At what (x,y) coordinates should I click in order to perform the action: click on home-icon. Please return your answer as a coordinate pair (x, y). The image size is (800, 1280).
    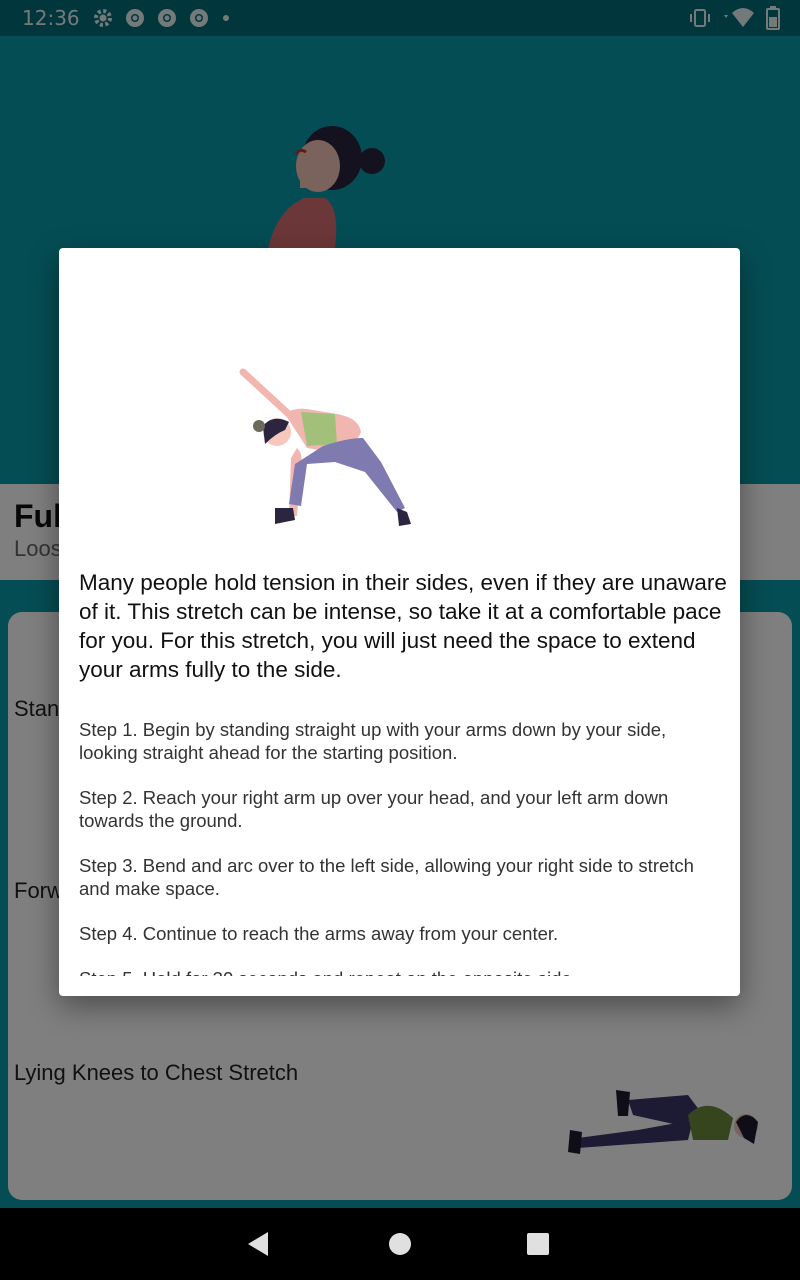
    Looking at the image, I should click on (400, 1244).